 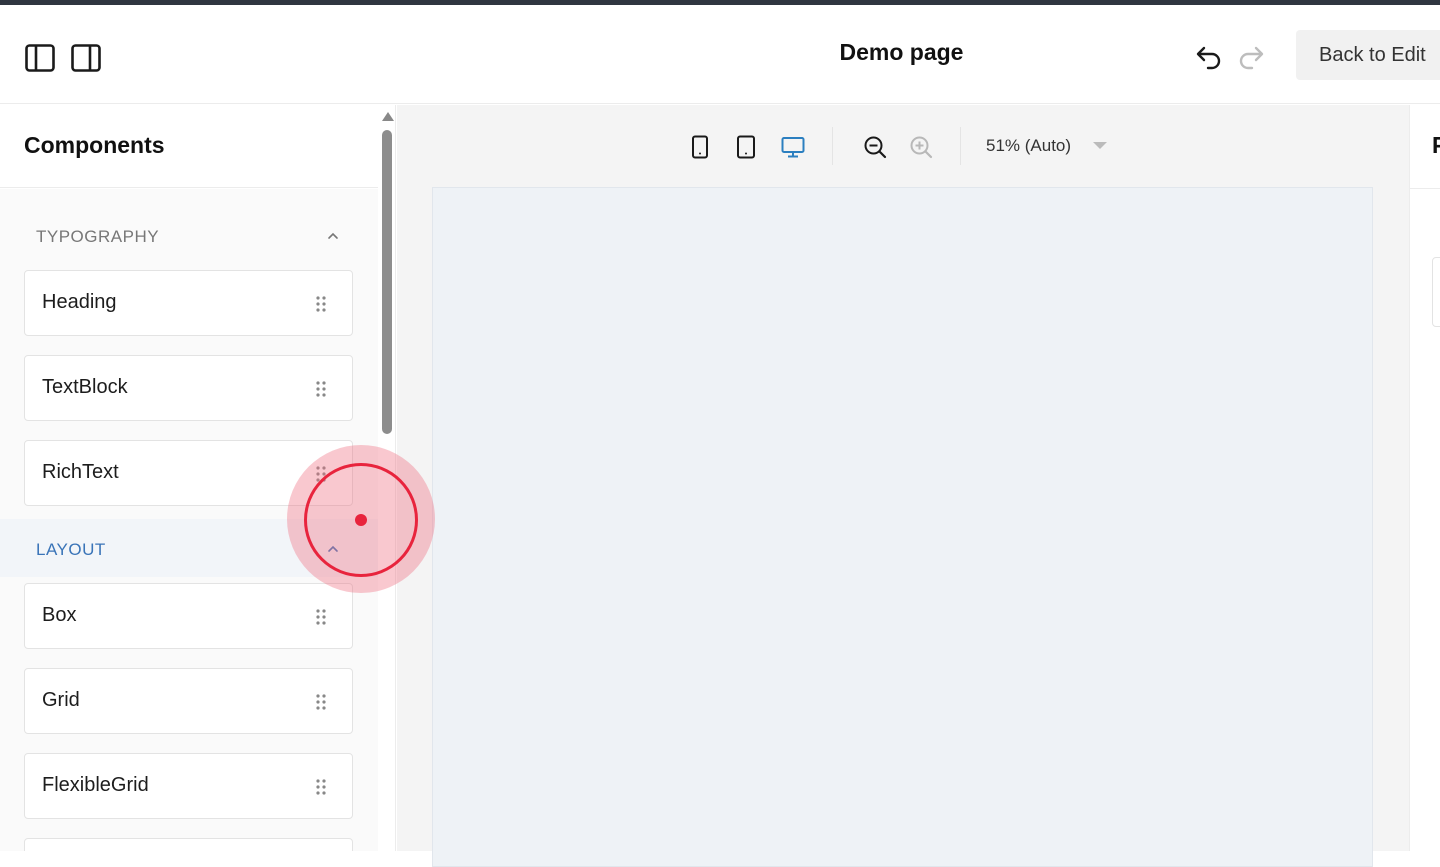 What do you see at coordinates (79, 302) in the screenshot?
I see `component-label: Heading` at bounding box center [79, 302].